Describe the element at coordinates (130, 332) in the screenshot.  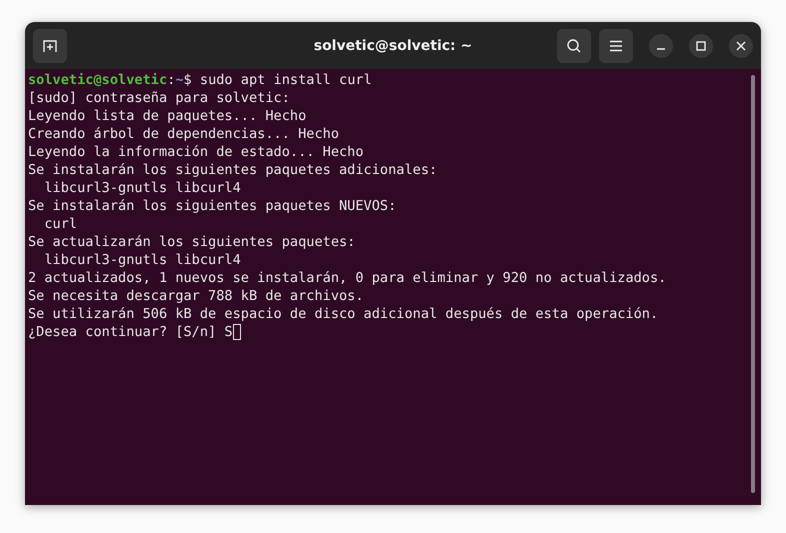
I see `input-line: ¿Desea continuar? [S/n] S` at that location.